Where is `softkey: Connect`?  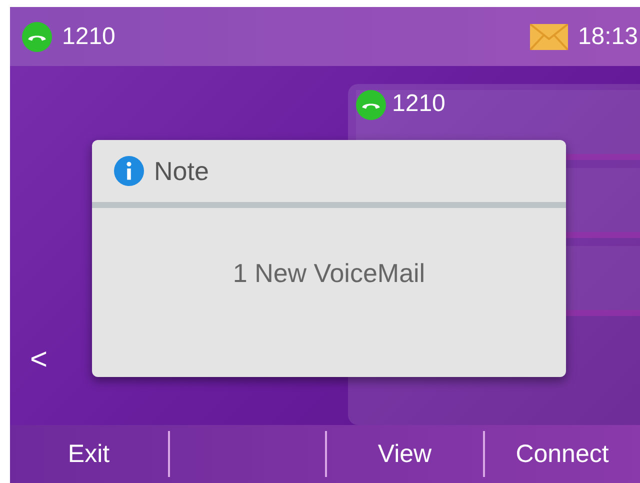
softkey: Connect is located at coordinates (561, 454).